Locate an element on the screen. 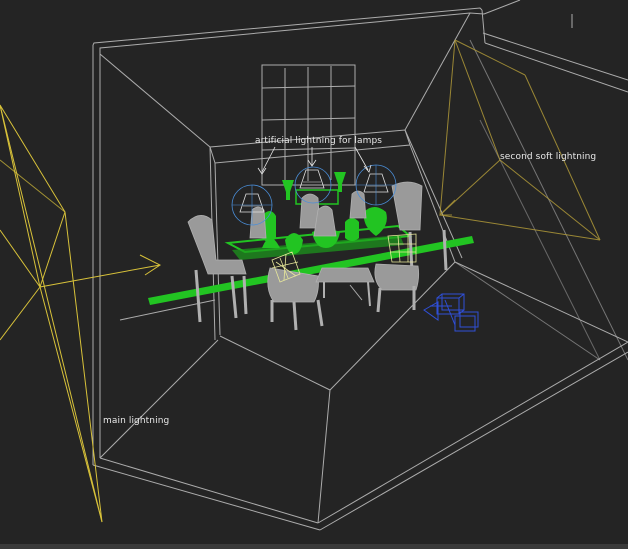 The image size is (628, 549). viewport-bottom-edge is located at coordinates (314, 546).